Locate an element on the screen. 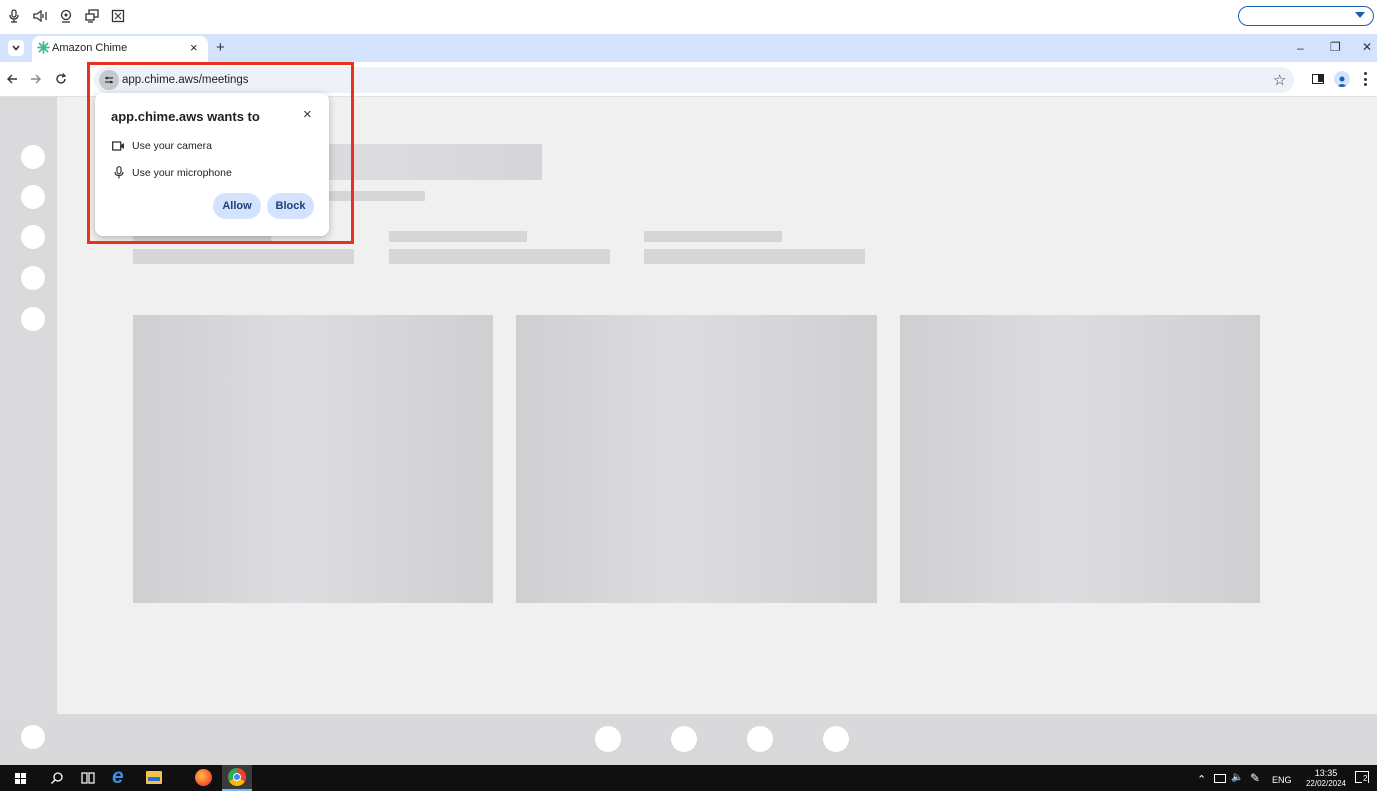 The height and width of the screenshot is (791, 1377). session-dropdown is located at coordinates (1306, 16).